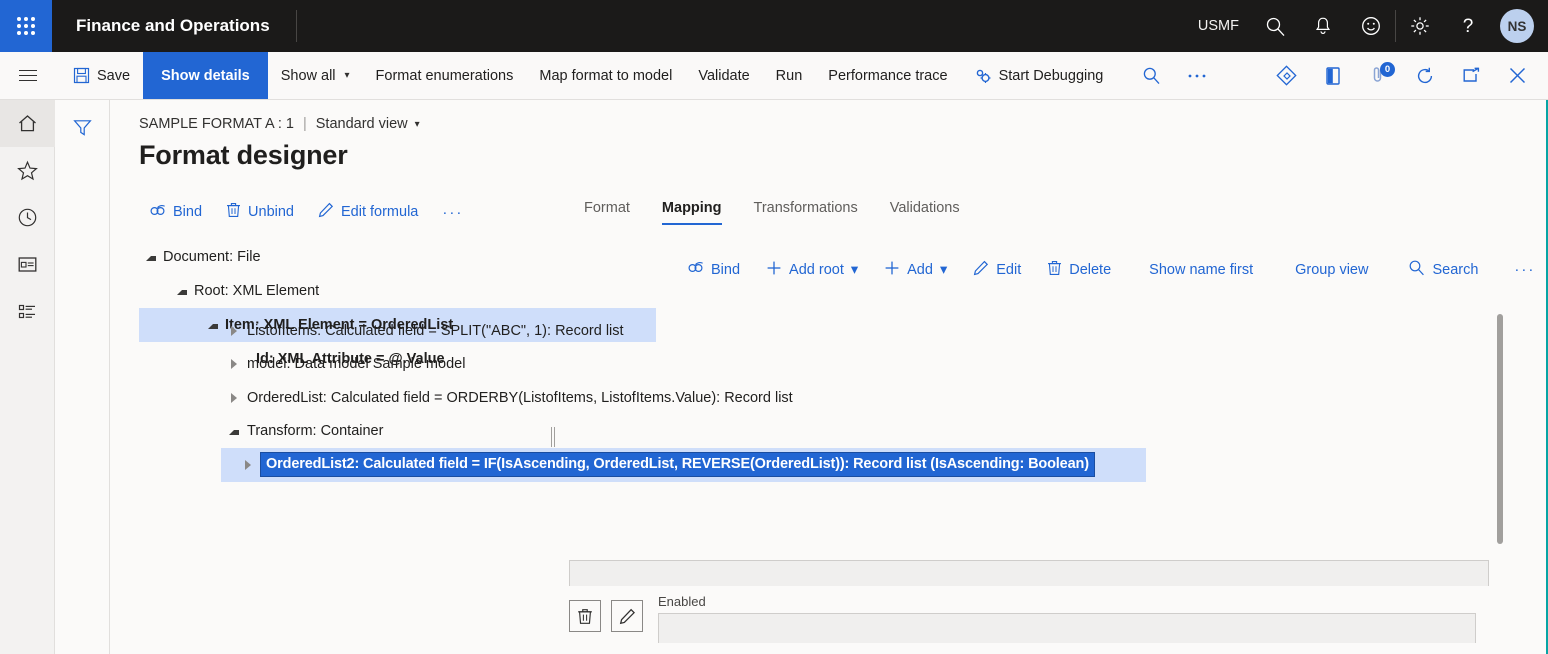 This screenshot has height=654, width=1548. I want to click on edit-button: Edit, so click(997, 270).